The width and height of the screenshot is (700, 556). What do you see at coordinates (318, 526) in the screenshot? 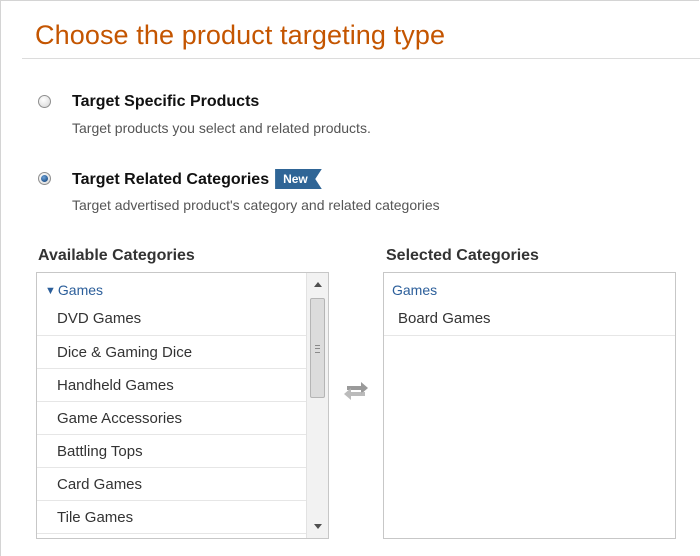
I see `arrow-down-icon` at bounding box center [318, 526].